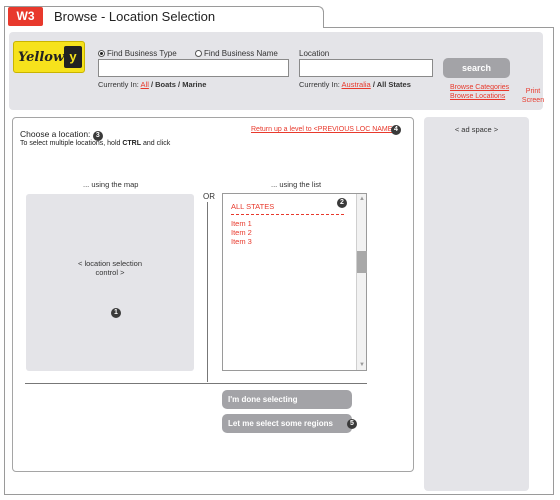 The width and height of the screenshot is (560, 500). I want to click on yellow-logo: Yellow y, so click(49, 57).